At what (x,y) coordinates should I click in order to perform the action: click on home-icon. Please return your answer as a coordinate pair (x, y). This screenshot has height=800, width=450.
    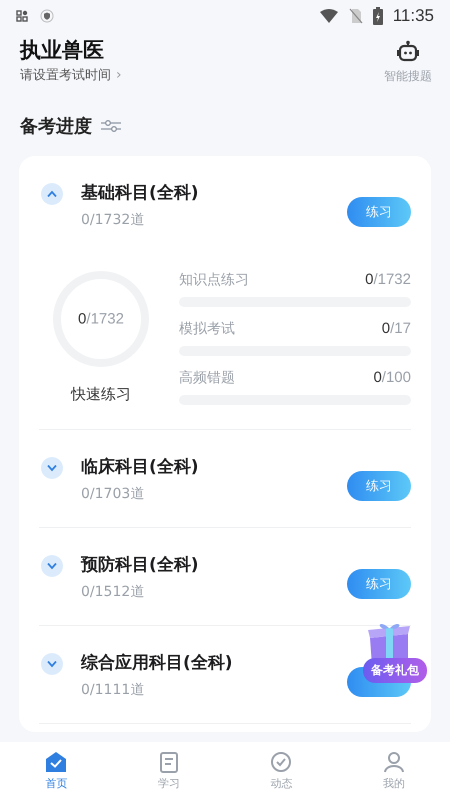
    Looking at the image, I should click on (56, 762).